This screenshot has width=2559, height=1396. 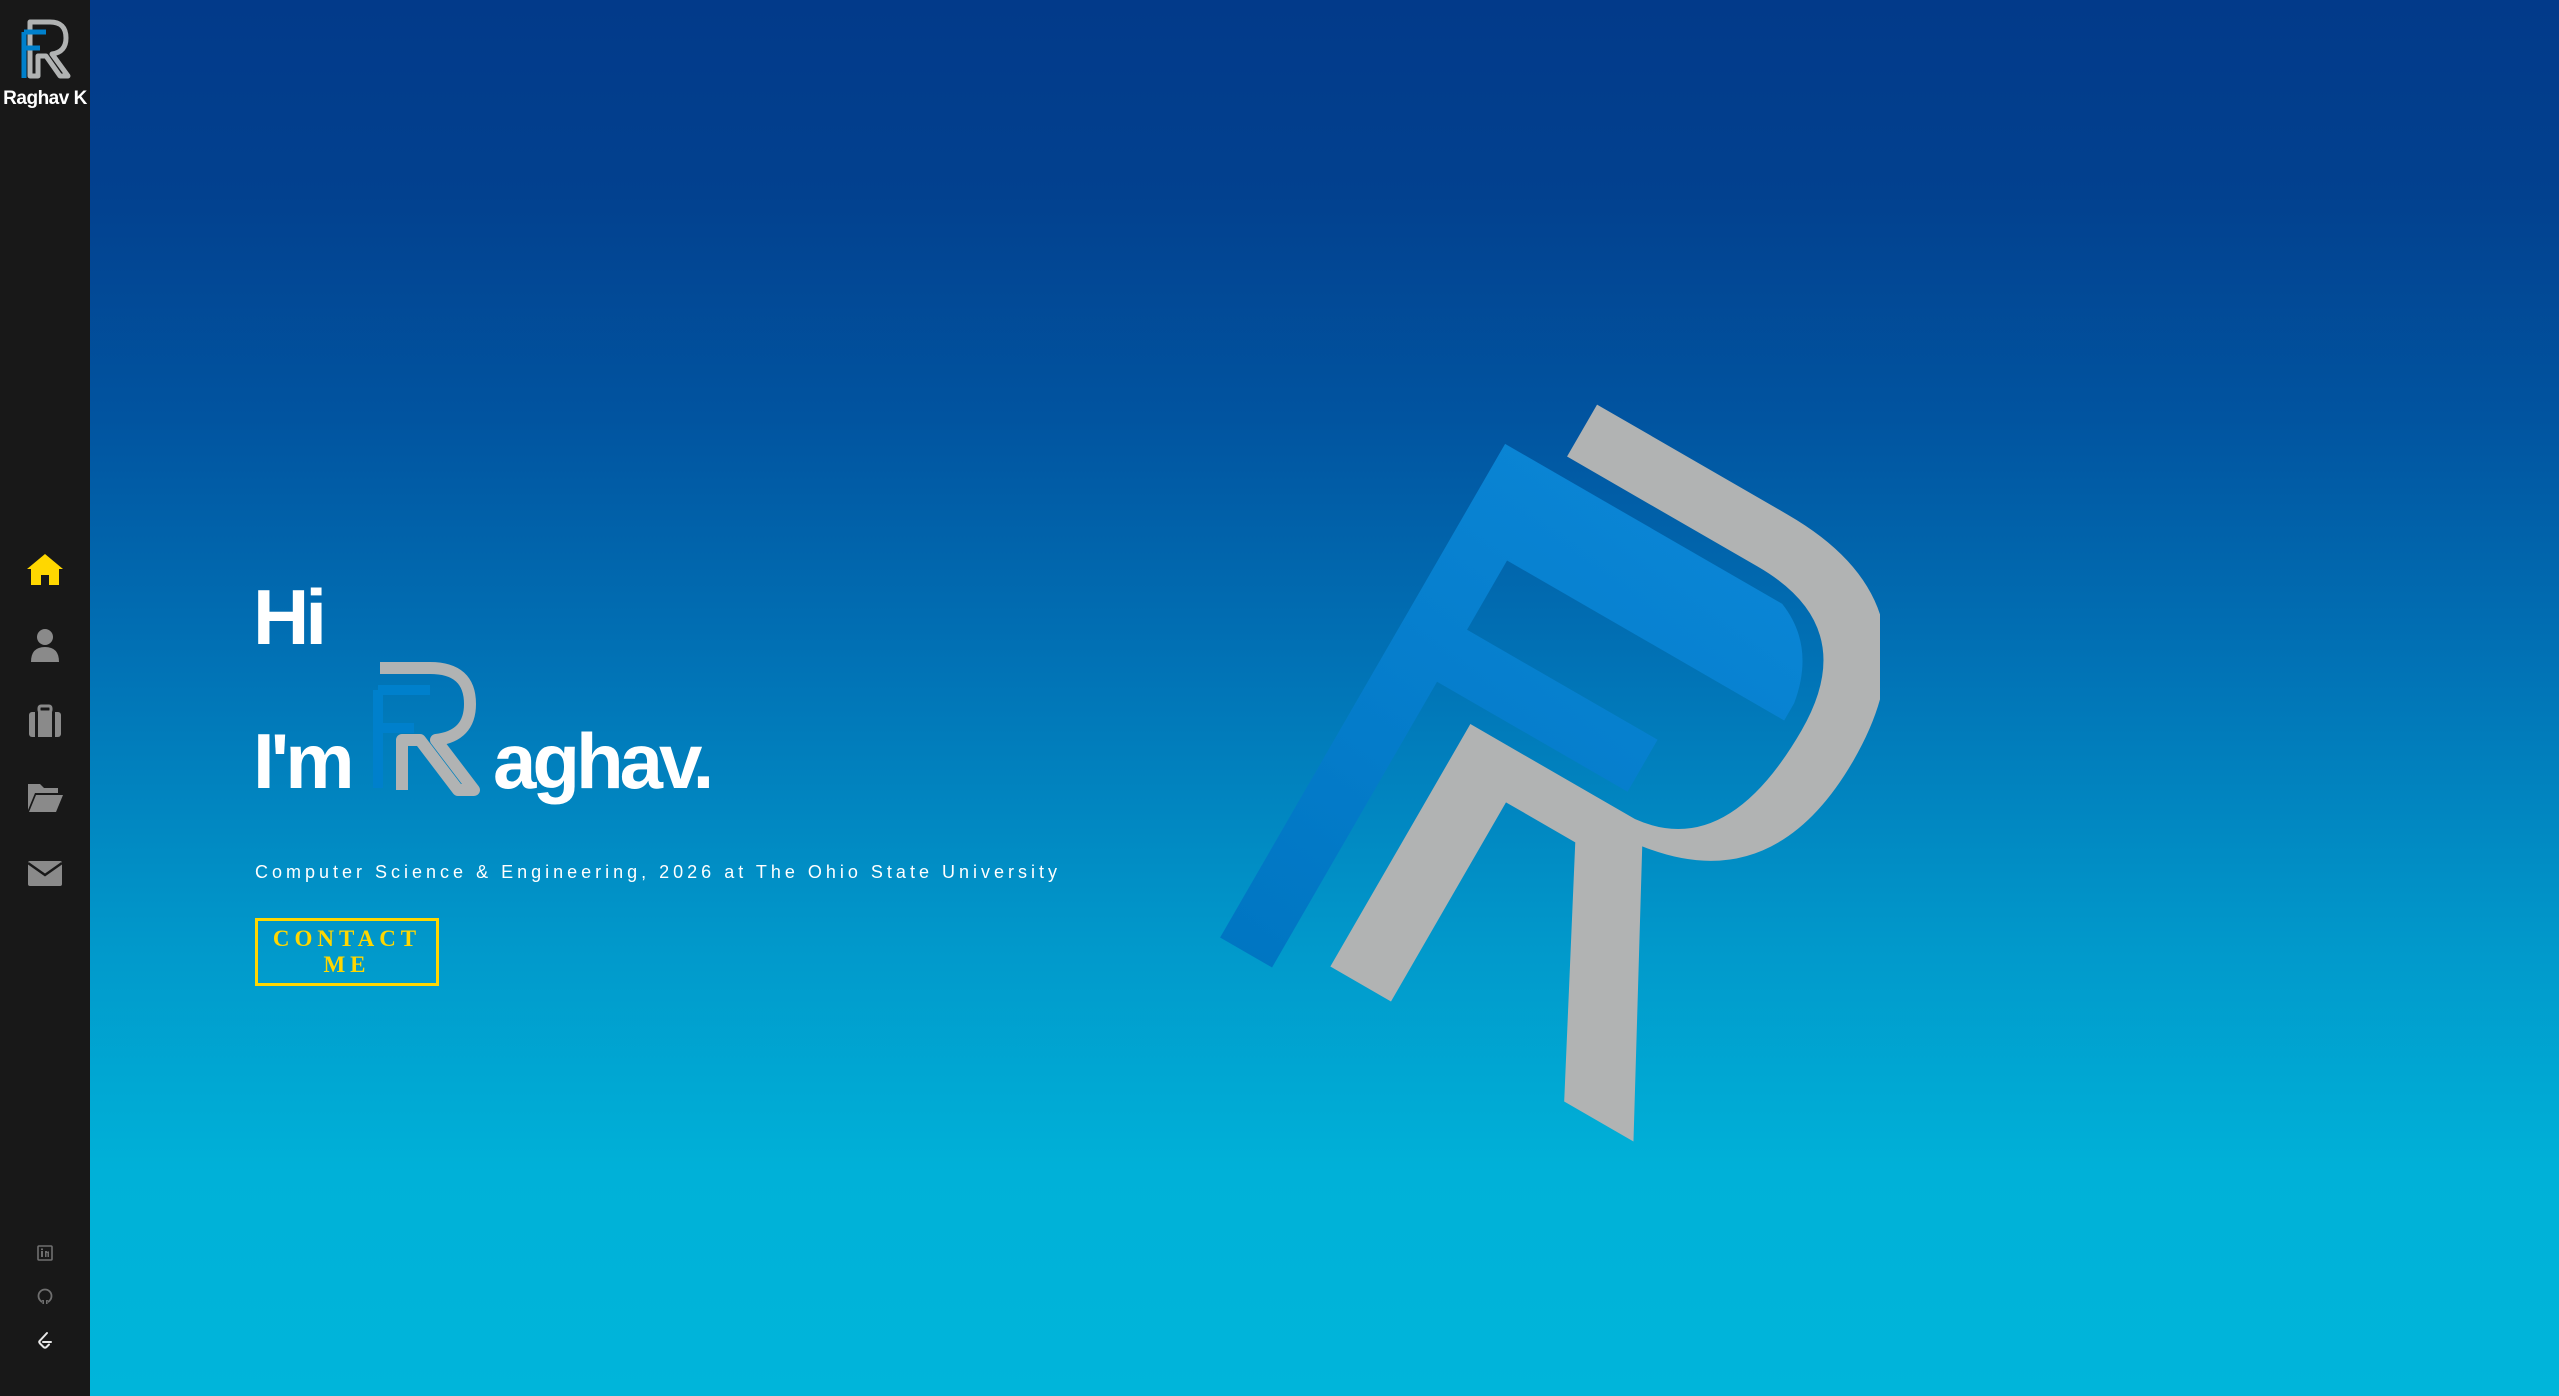 I want to click on briefcase-icon, so click(x=45, y=720).